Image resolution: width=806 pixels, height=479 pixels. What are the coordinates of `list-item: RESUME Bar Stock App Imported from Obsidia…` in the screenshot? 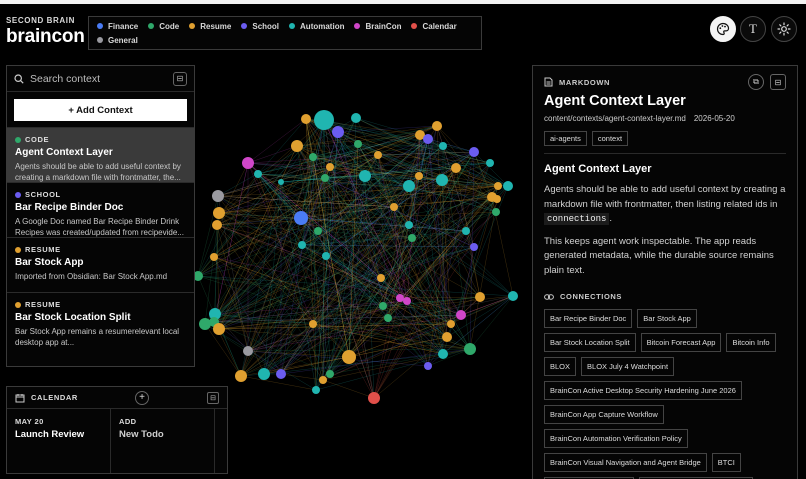 It's located at (100, 264).